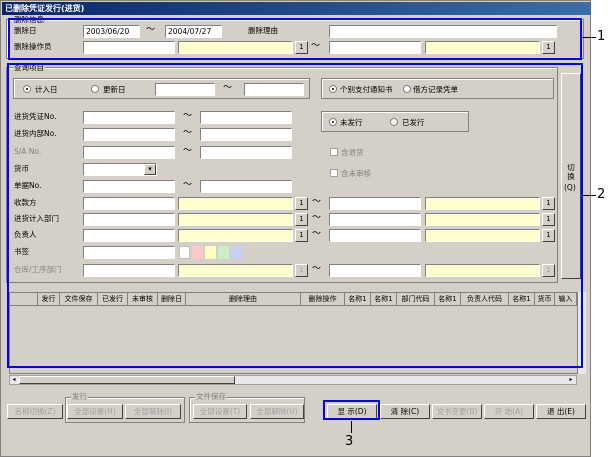 The image size is (611, 457). What do you see at coordinates (296, 8) in the screenshot?
I see `window-title: 已删除凭证发行(进货)` at bounding box center [296, 8].